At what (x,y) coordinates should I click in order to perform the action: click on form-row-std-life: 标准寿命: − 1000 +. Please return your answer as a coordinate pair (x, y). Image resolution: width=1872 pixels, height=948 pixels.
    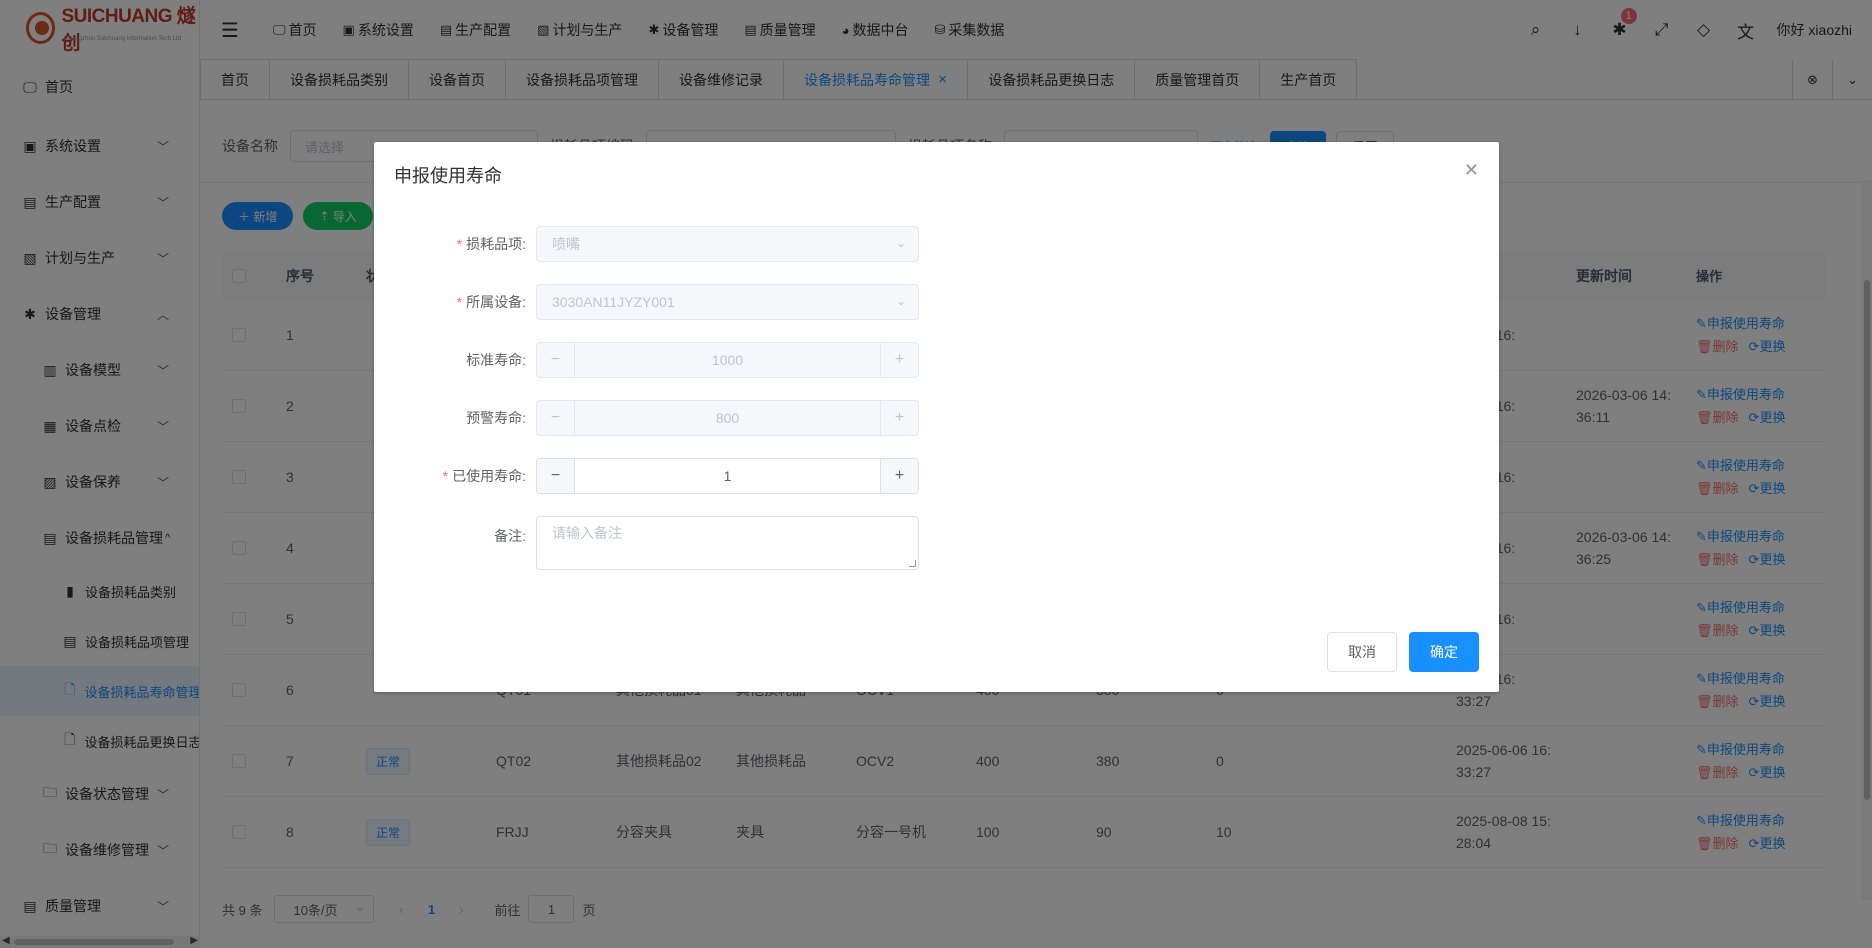
    Looking at the image, I should click on (674, 360).